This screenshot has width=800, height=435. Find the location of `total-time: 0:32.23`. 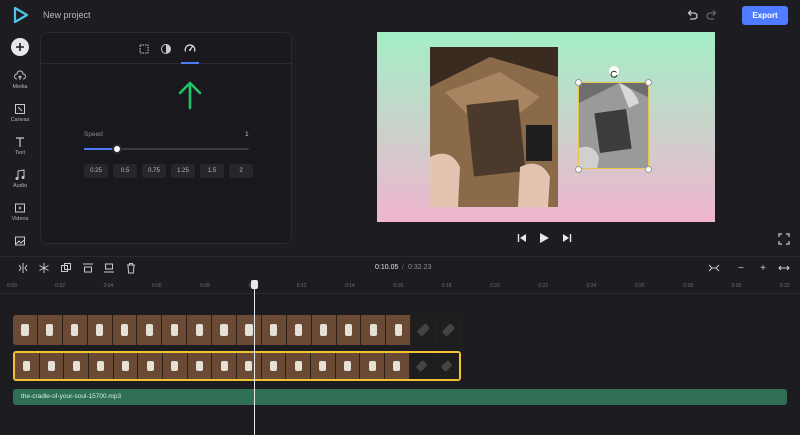

total-time: 0:32.23 is located at coordinates (420, 267).